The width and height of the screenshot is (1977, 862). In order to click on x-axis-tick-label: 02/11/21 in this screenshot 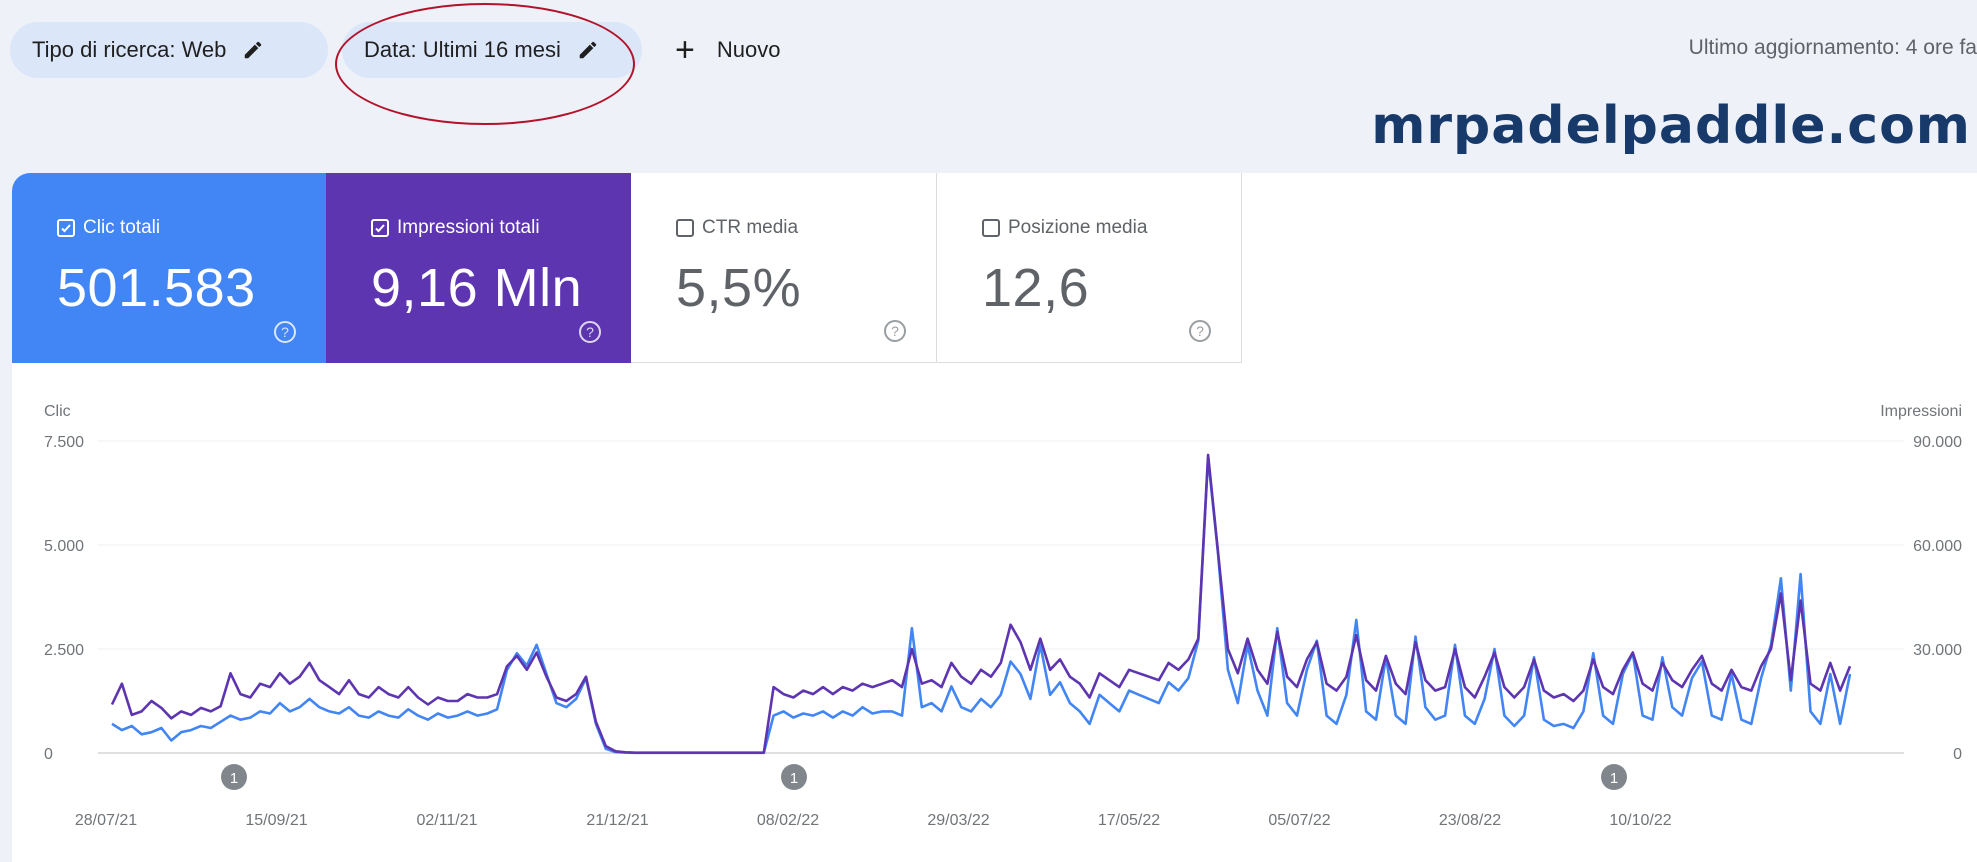, I will do `click(446, 820)`.